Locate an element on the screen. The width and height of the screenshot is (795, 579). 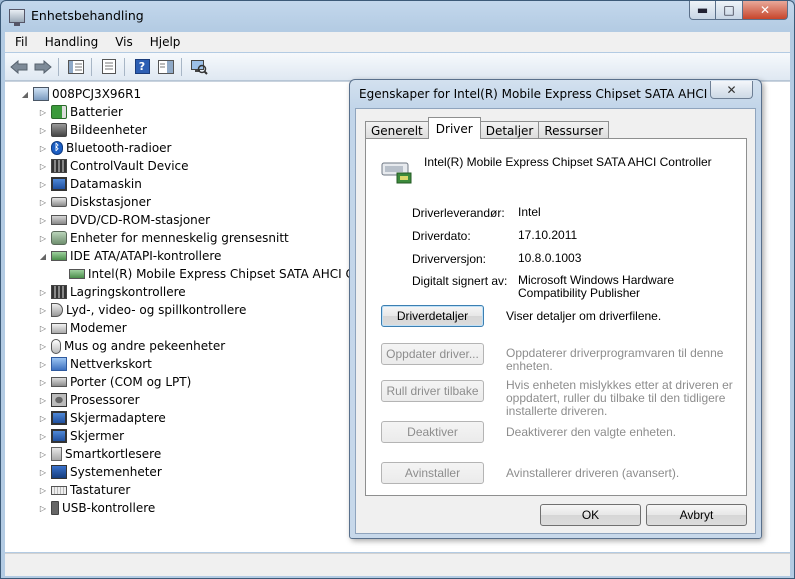
tree-item: ▷ Porter (COM og LPT) is located at coordinates (115, 382).